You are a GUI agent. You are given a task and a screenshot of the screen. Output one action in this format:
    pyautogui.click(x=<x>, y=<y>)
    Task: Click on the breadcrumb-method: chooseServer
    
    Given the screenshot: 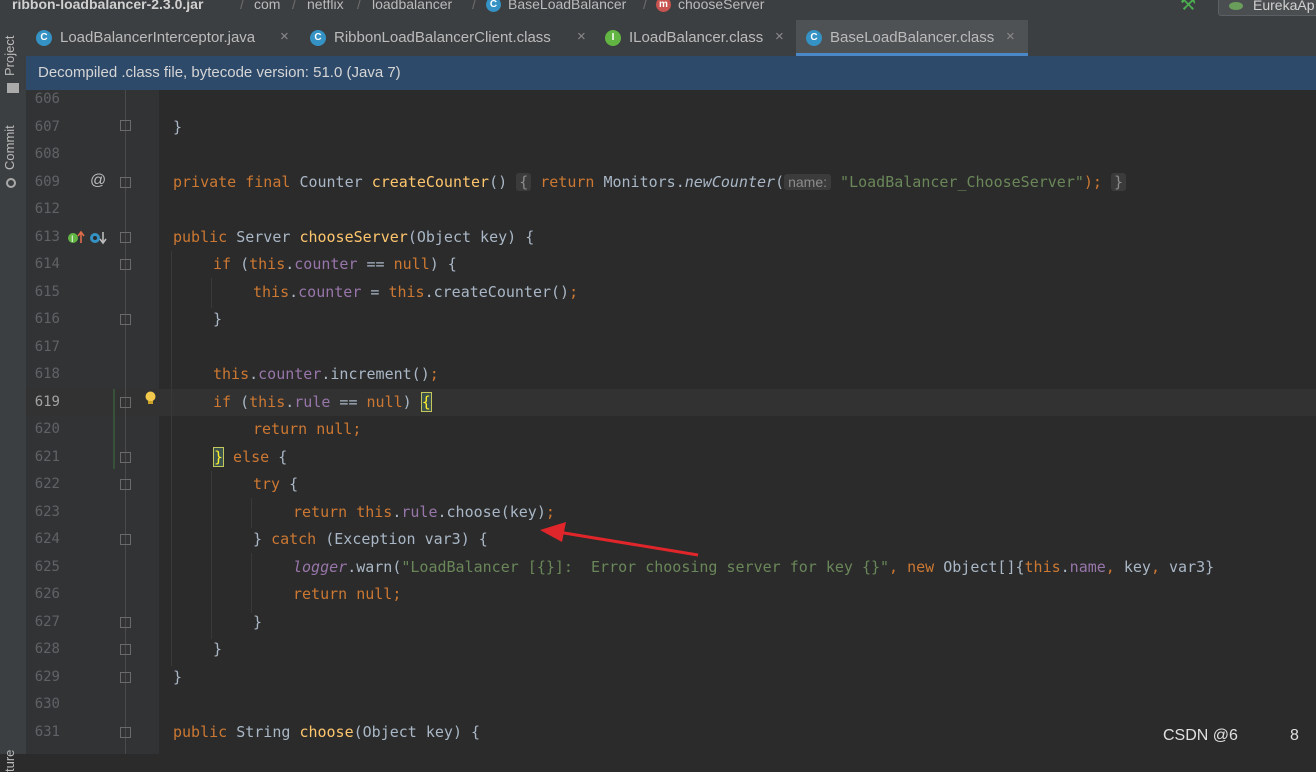 What is the action you would take?
    pyautogui.click(x=721, y=6)
    